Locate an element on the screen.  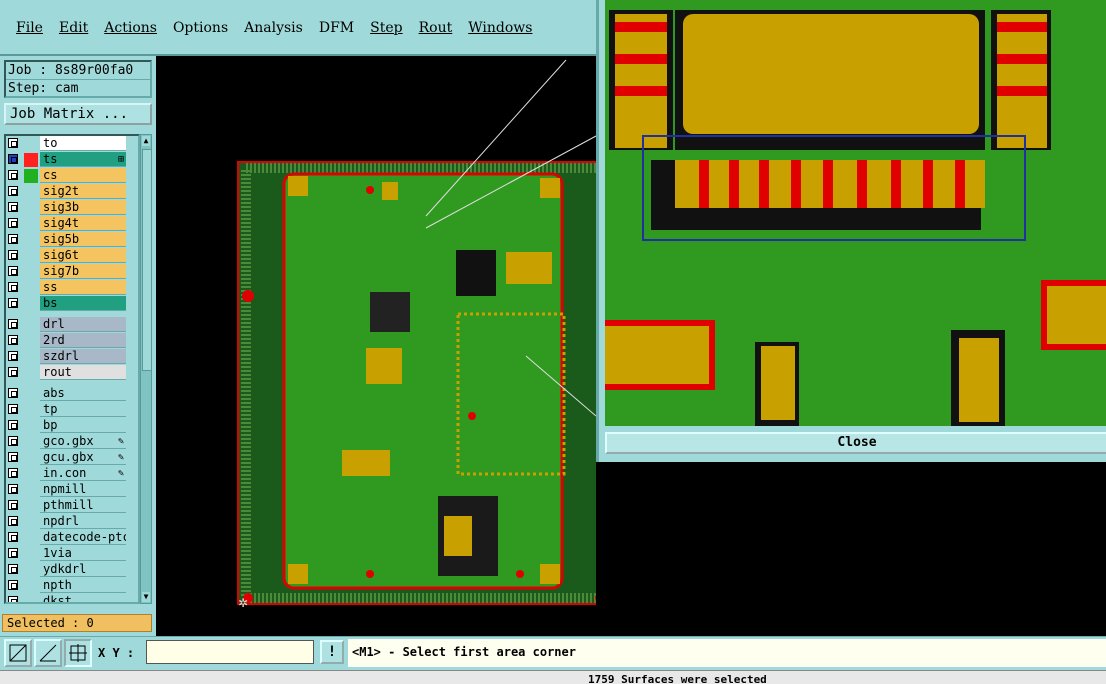
layer-row-drl: drl is located at coordinates (72, 325).